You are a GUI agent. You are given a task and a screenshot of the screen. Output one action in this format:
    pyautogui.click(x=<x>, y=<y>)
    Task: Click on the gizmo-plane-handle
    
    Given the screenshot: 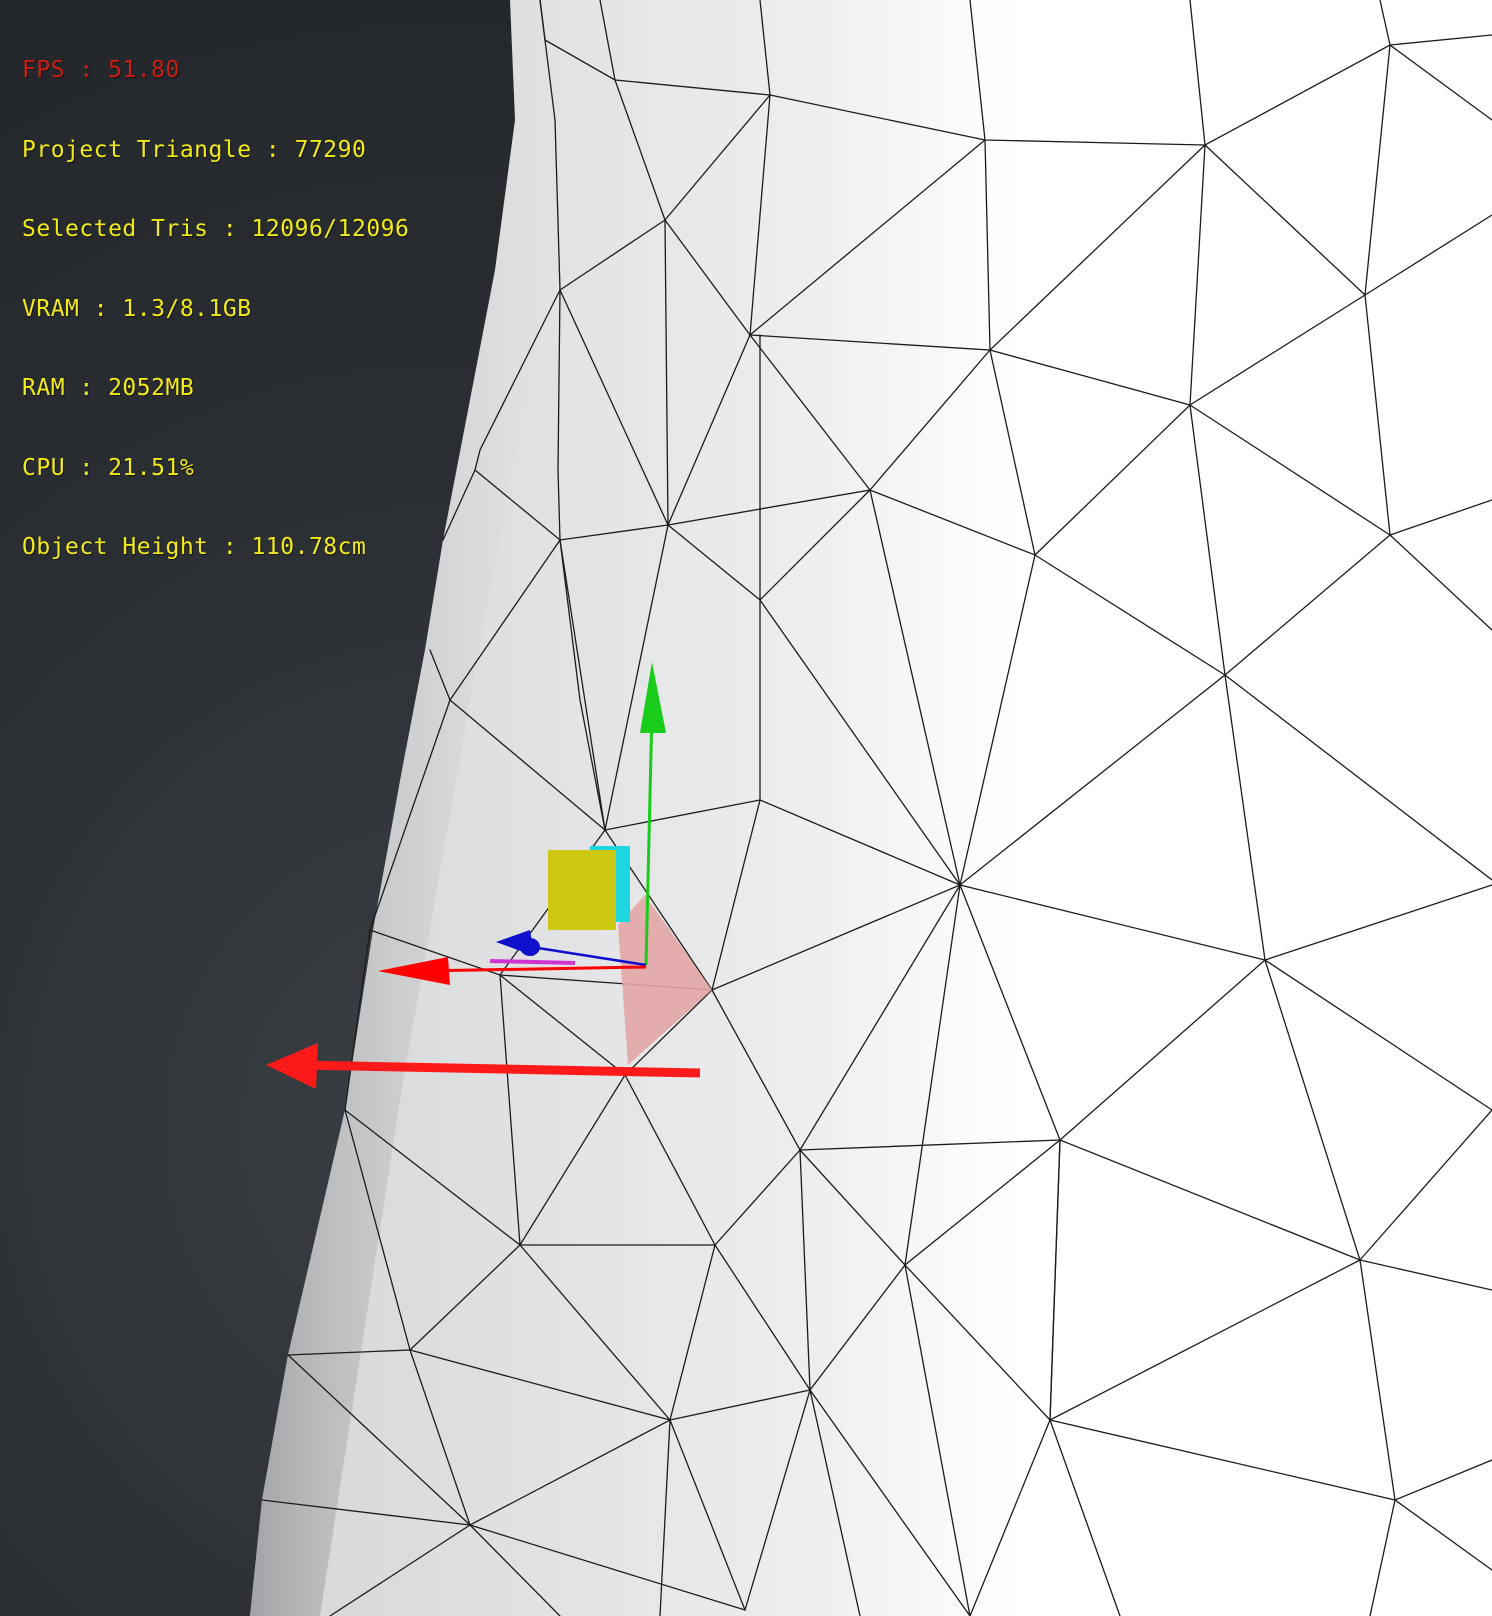 What is the action you would take?
    pyautogui.click(x=532, y=962)
    